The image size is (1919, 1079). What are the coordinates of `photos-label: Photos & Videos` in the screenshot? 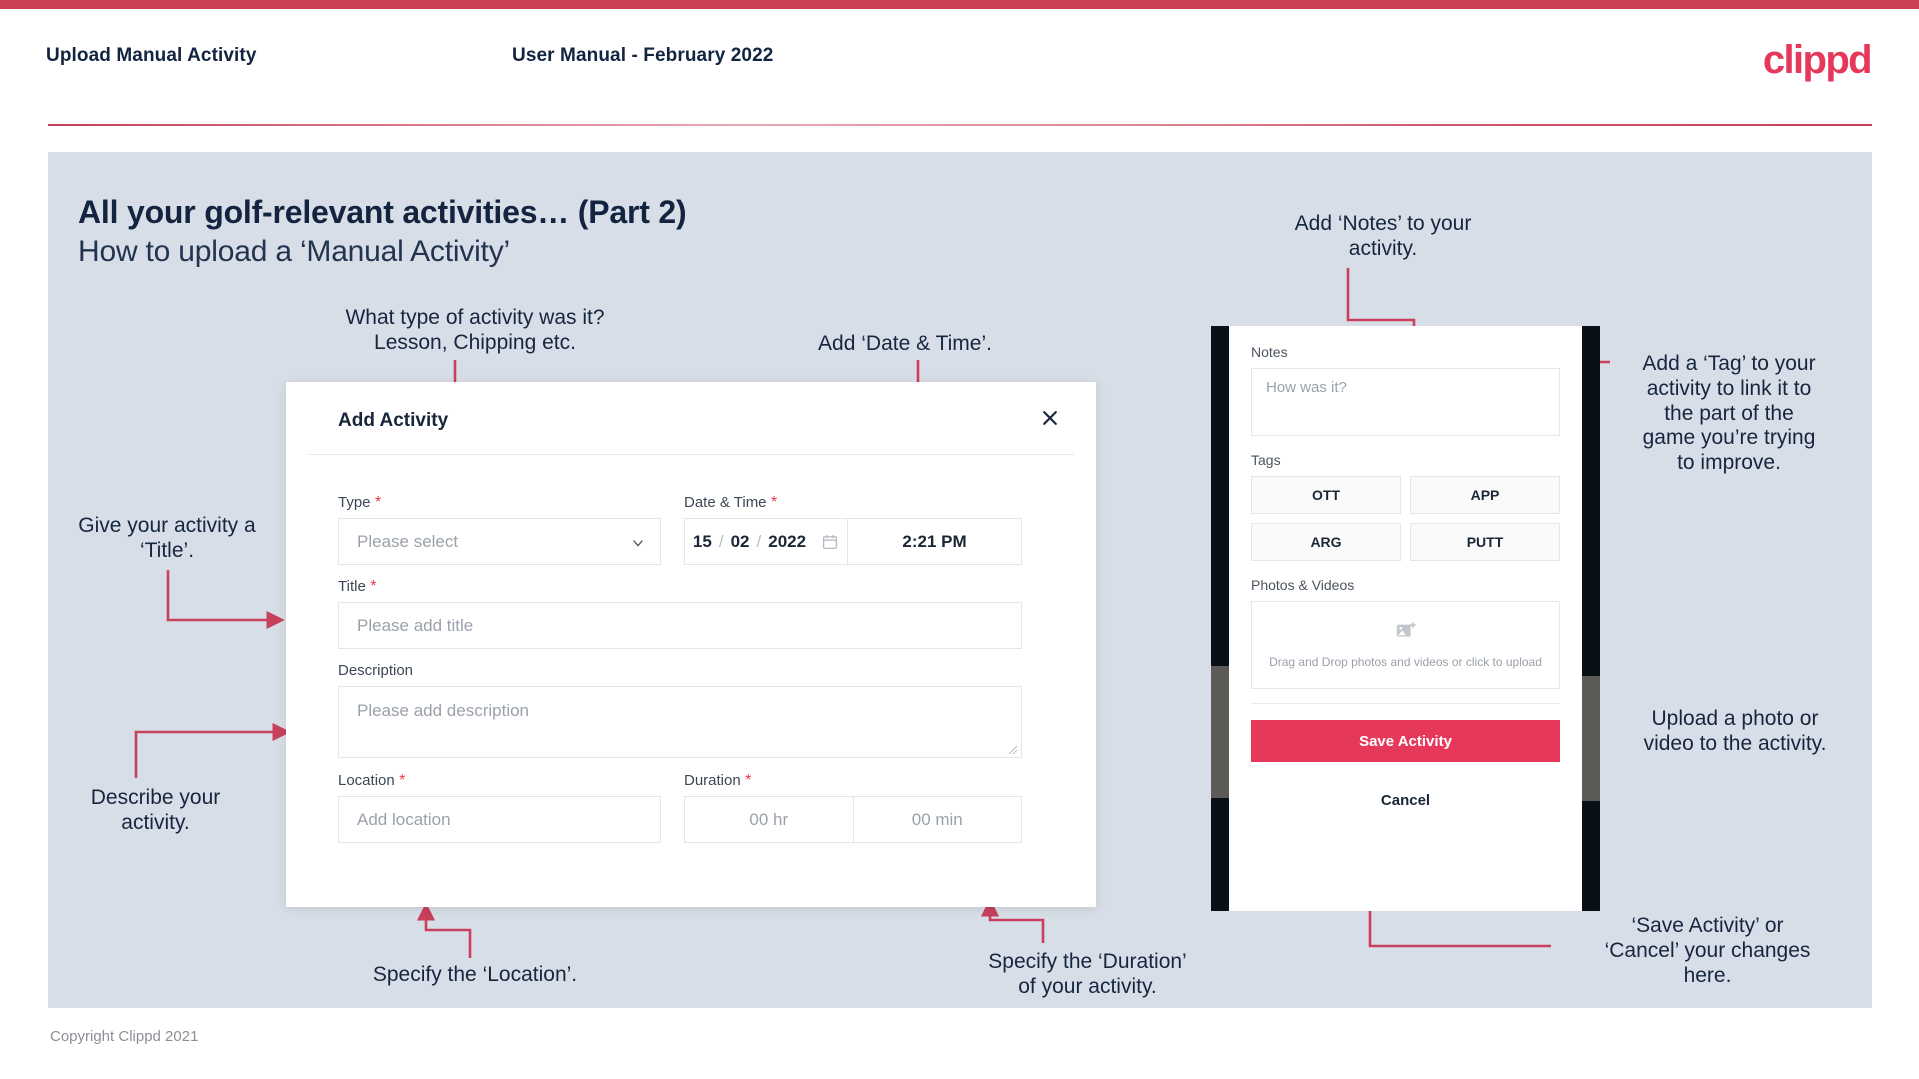 It's located at (1303, 585).